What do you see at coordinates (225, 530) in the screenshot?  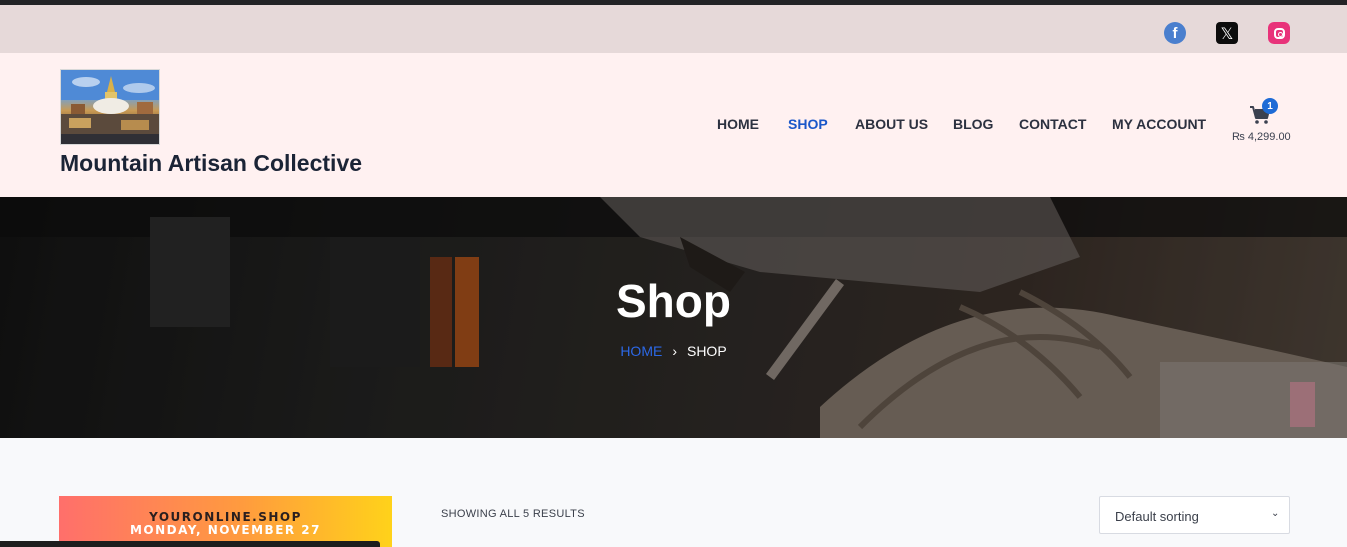 I see `promo-date: MONDAY, NOVEMBER 27` at bounding box center [225, 530].